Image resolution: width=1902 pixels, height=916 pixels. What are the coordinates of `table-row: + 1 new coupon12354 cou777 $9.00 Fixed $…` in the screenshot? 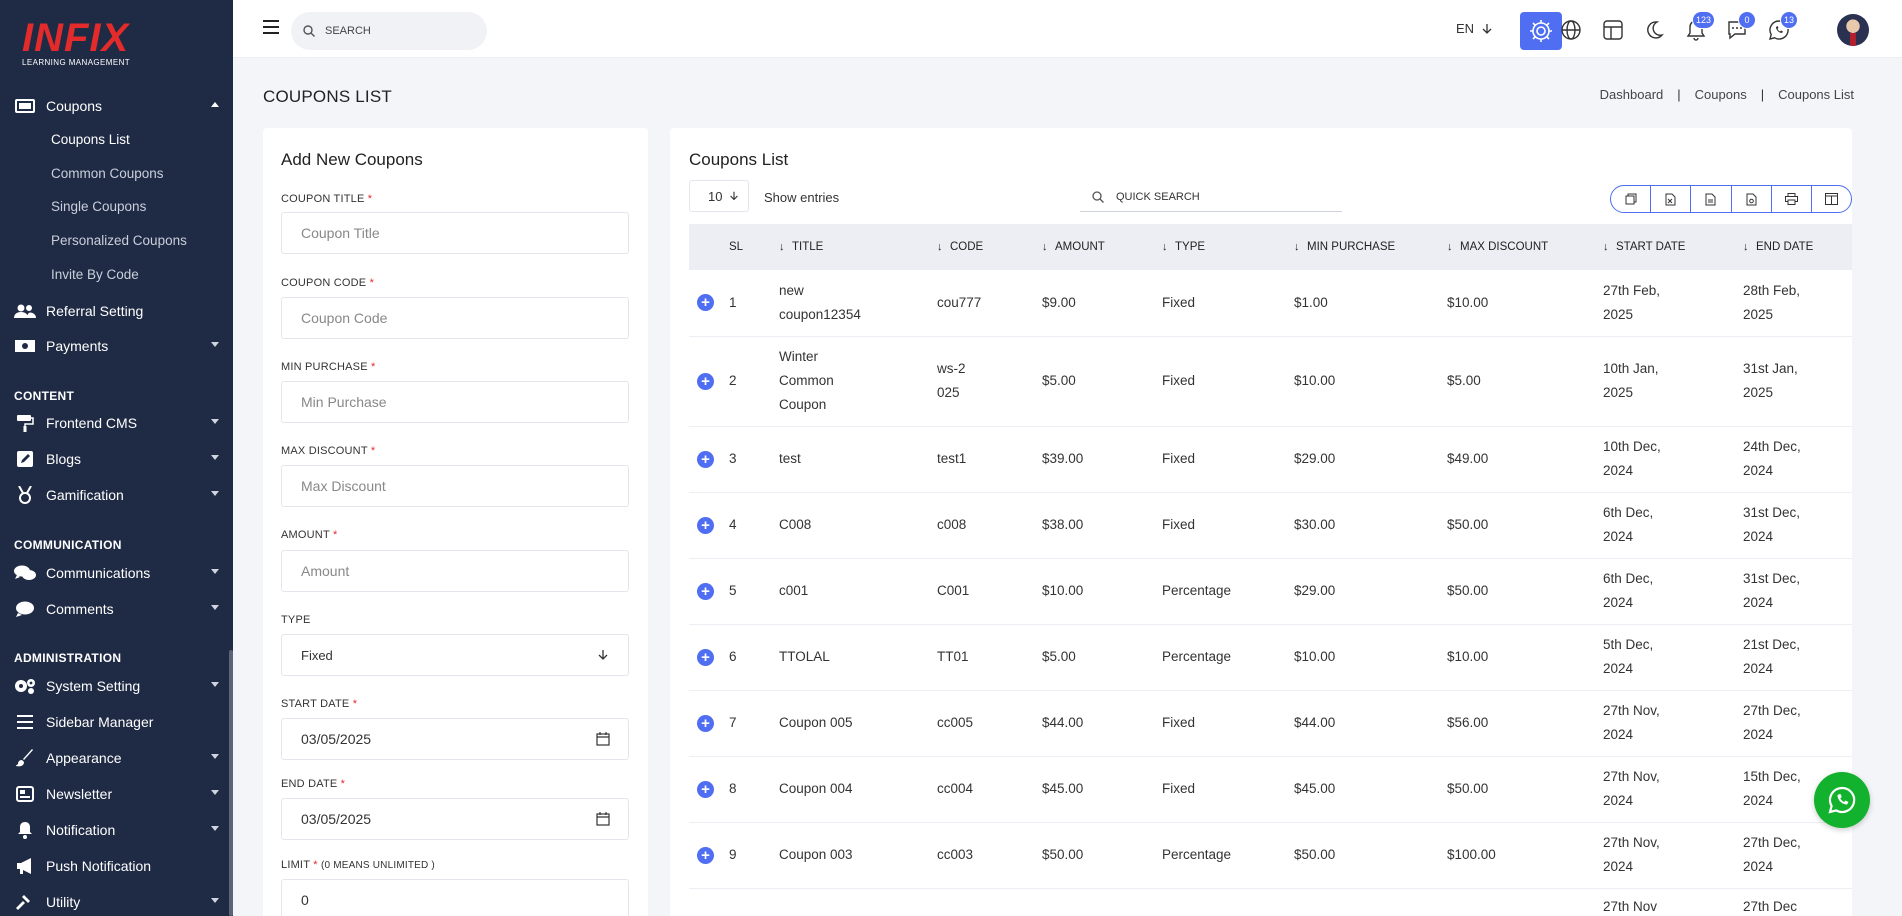 It's located at (1270, 303).